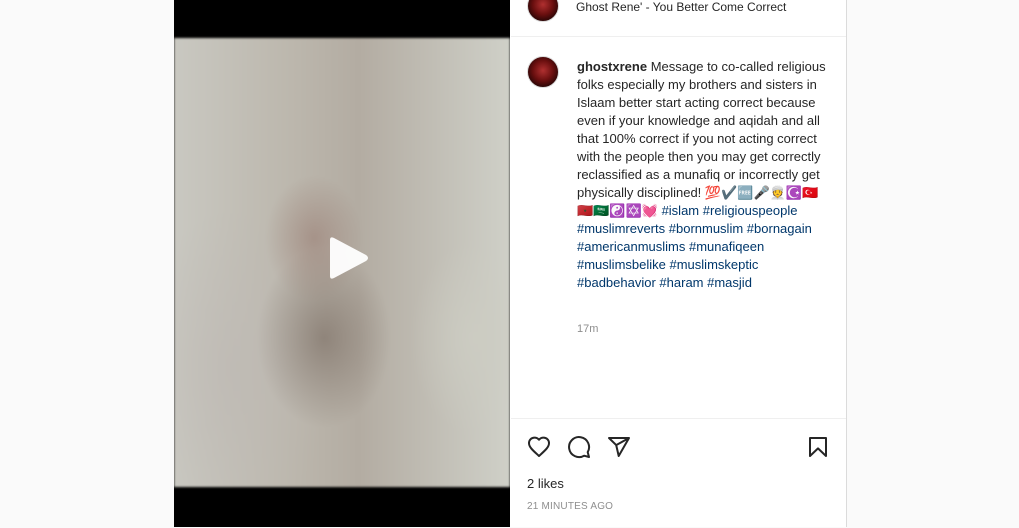 The width and height of the screenshot is (1019, 528). What do you see at coordinates (616, 282) in the screenshot?
I see `hashtag-link: #badbehavior` at bounding box center [616, 282].